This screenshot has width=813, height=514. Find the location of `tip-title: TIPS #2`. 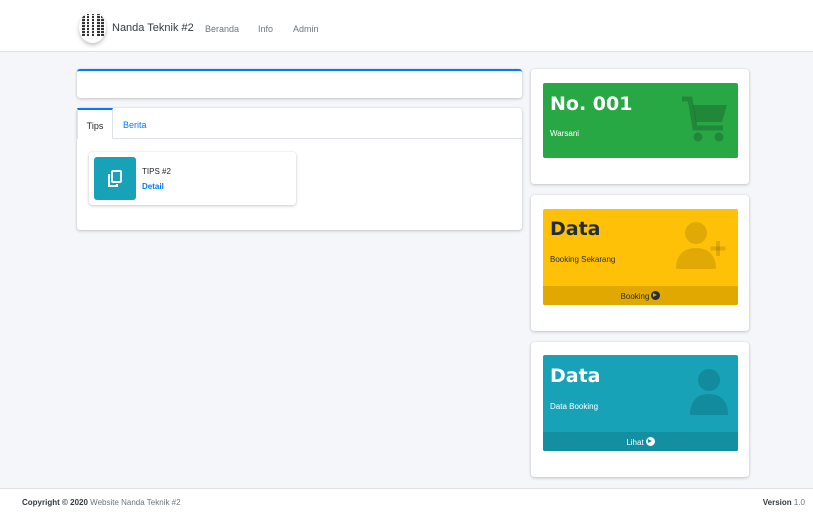

tip-title: TIPS #2 is located at coordinates (156, 171).